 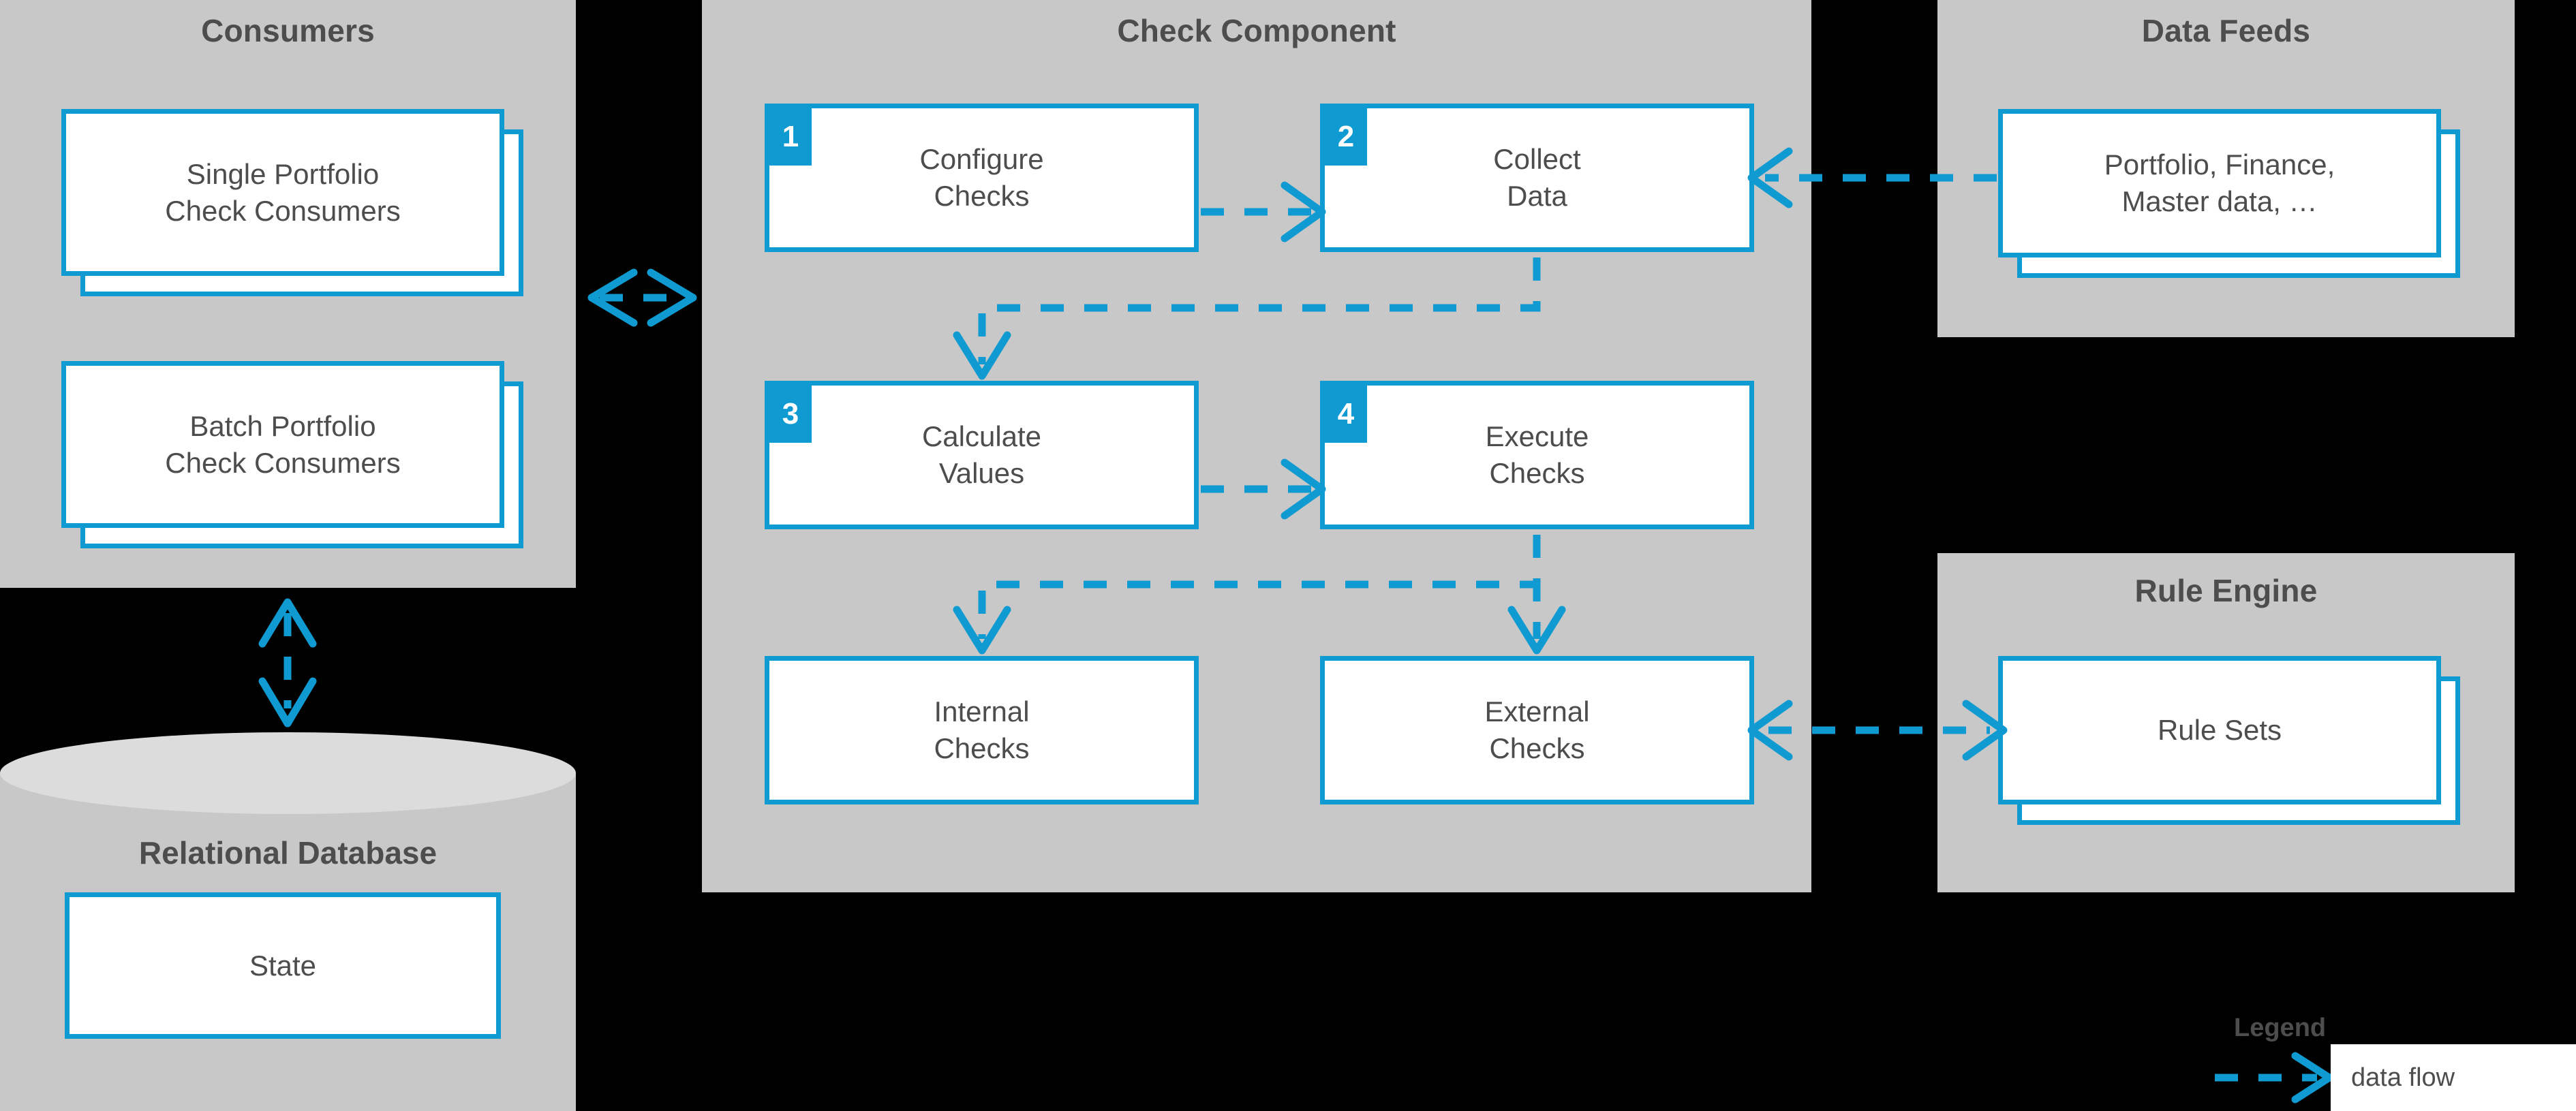 What do you see at coordinates (287, 662) in the screenshot?
I see `flow-consumers-database` at bounding box center [287, 662].